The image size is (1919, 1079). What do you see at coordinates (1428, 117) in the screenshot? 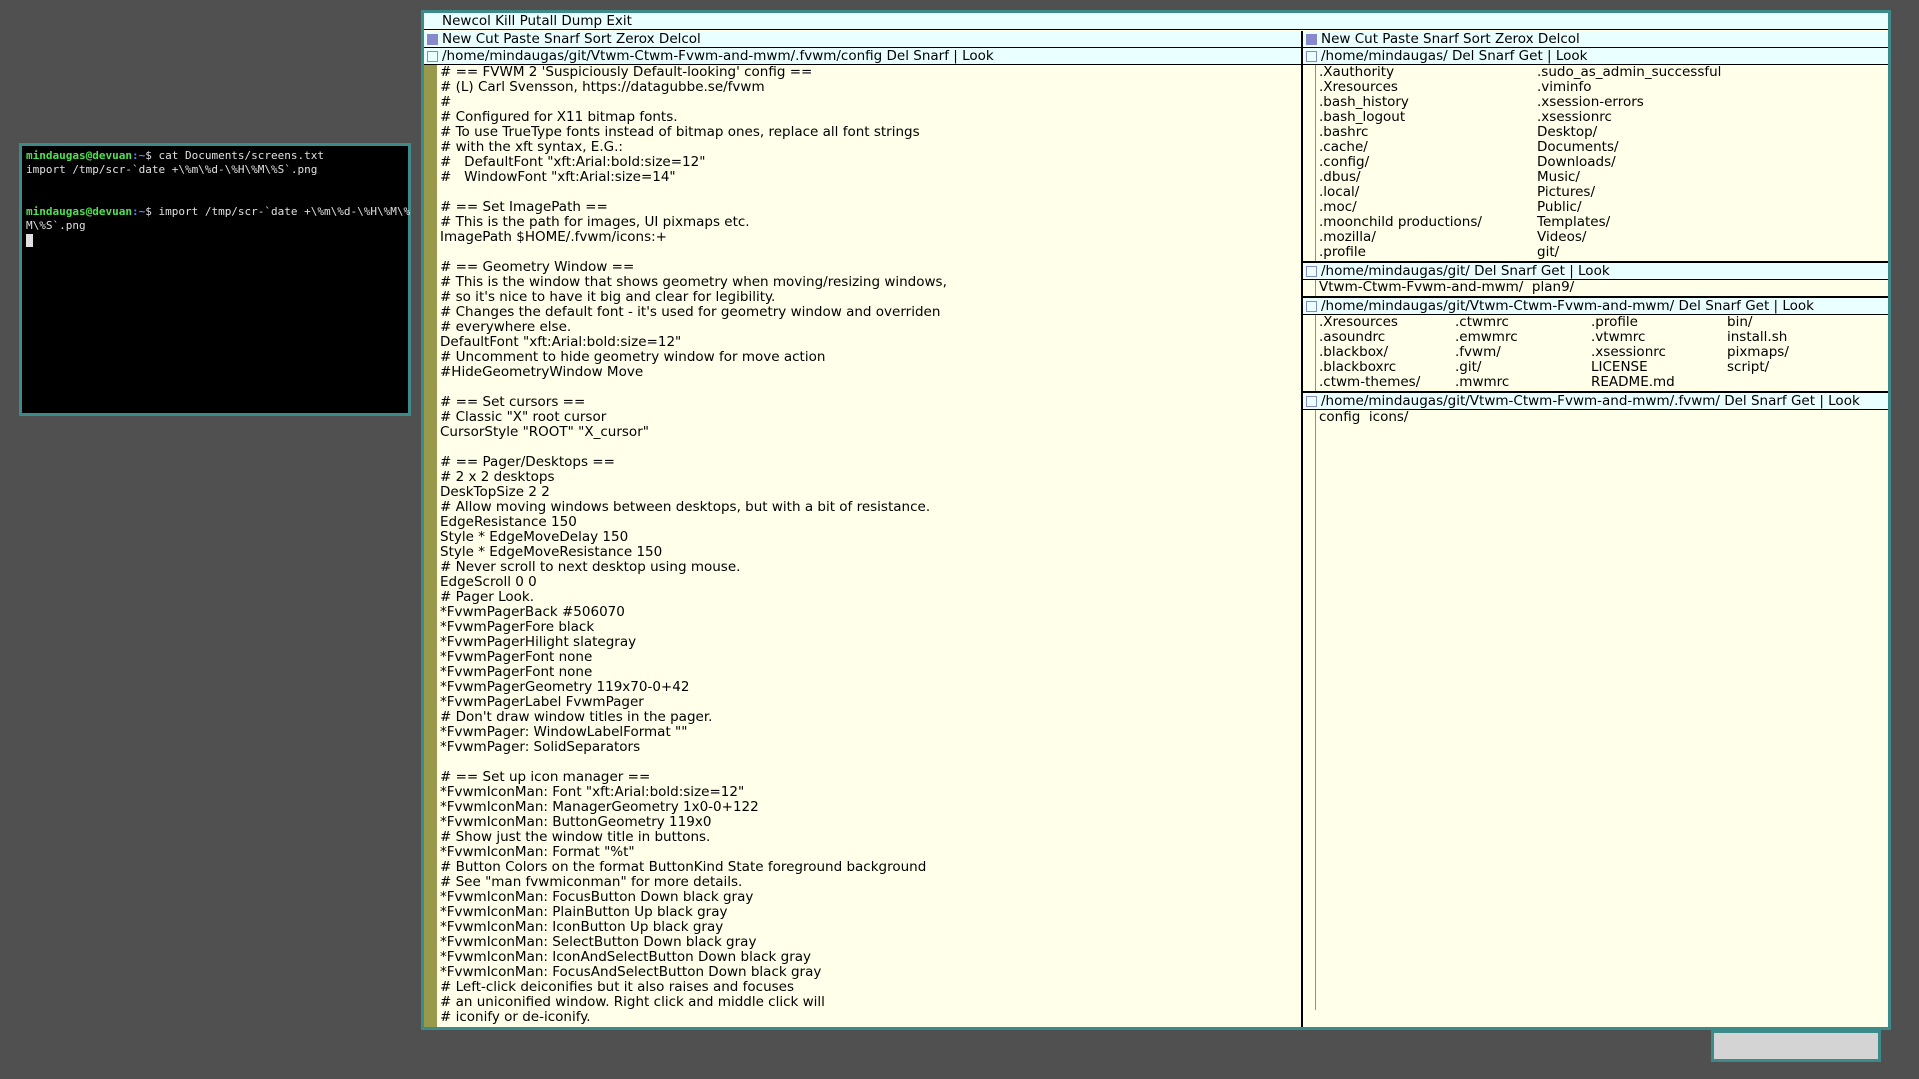
I see `dir-entry: .bash_logout` at bounding box center [1428, 117].